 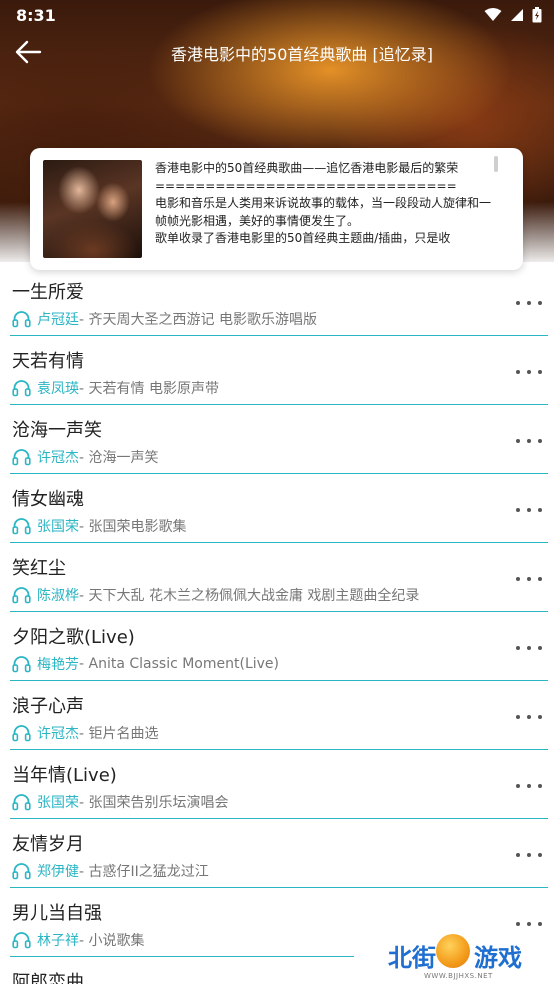 I want to click on song-subtitle: 许冠杰 - 沧海一声笑, so click(x=85, y=457).